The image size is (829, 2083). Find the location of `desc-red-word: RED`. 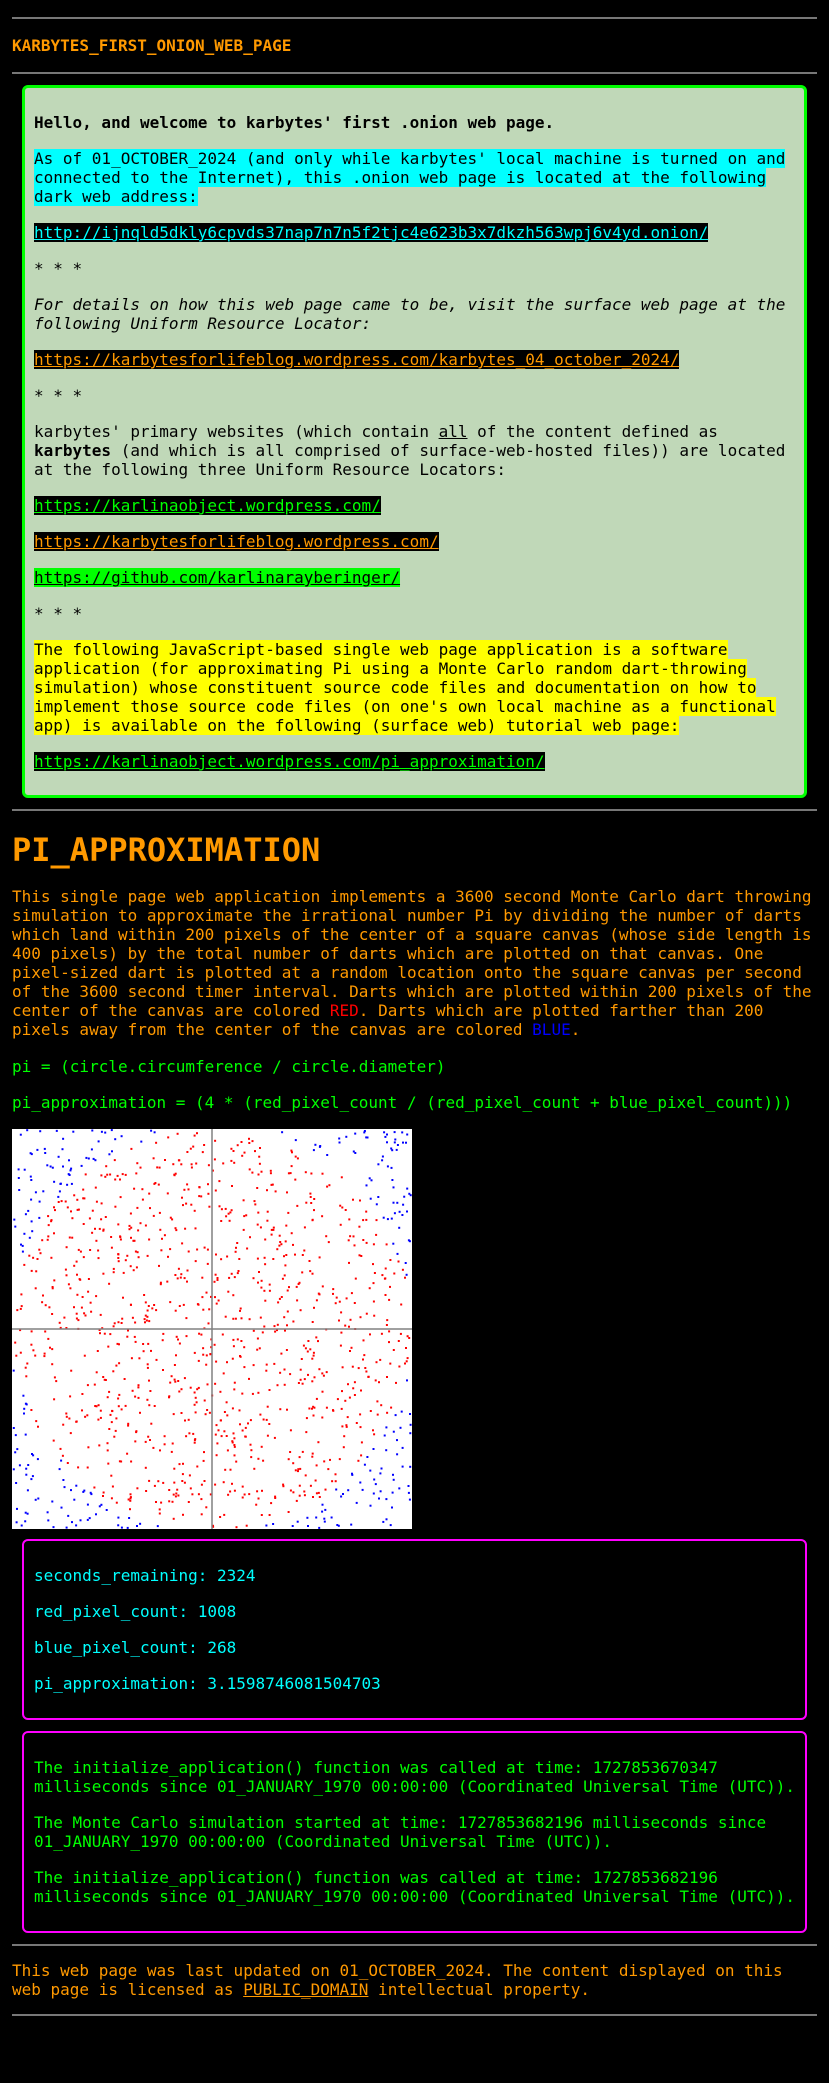

desc-red-word: RED is located at coordinates (344, 1010).